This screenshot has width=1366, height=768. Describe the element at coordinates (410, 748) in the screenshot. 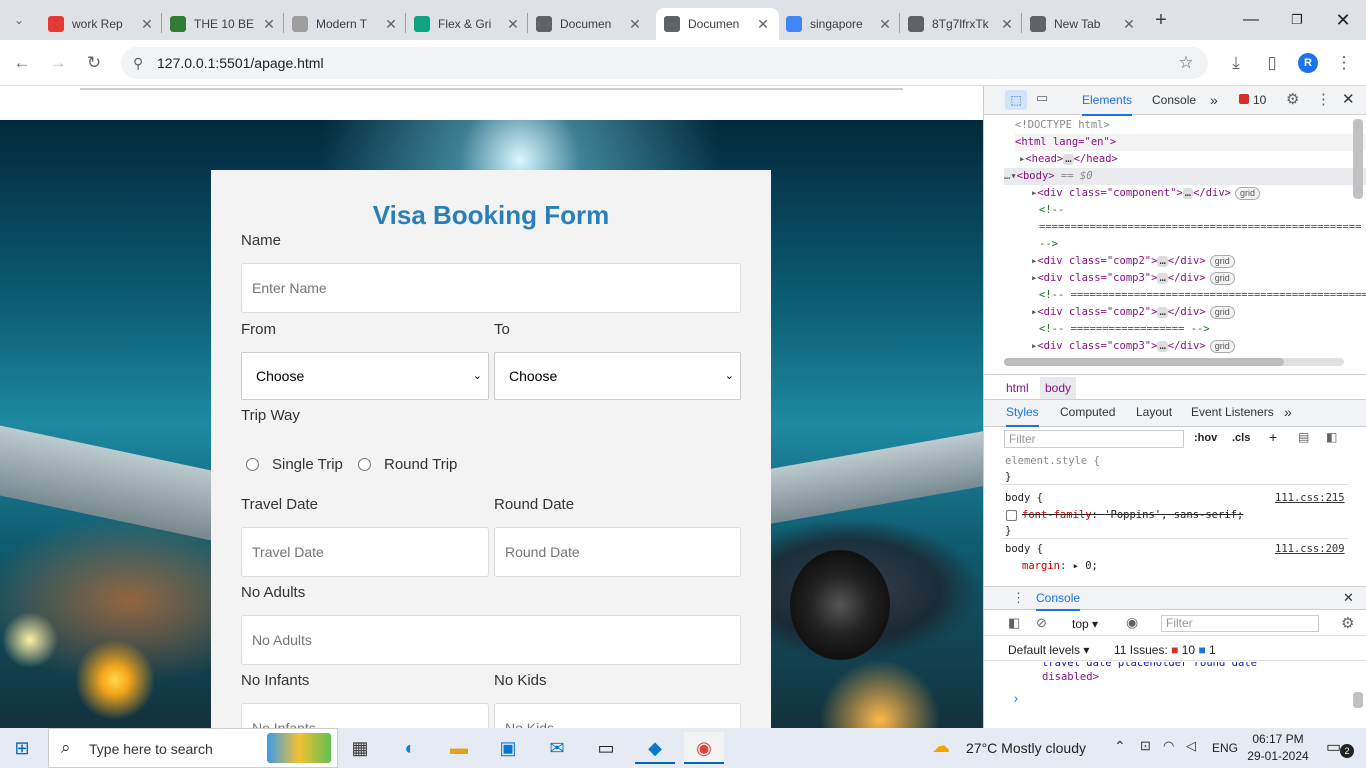

I see `edge-icon: ◐` at that location.